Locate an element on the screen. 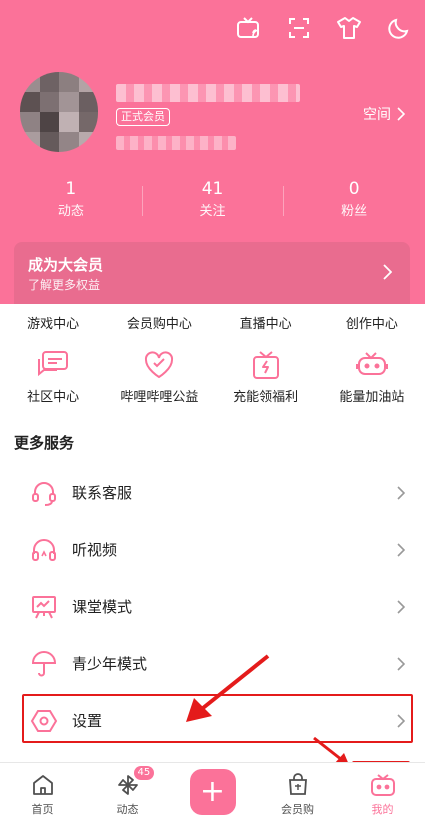 This screenshot has height=822, width=425. grid-item-community: 社区中心 is located at coordinates (53, 376).